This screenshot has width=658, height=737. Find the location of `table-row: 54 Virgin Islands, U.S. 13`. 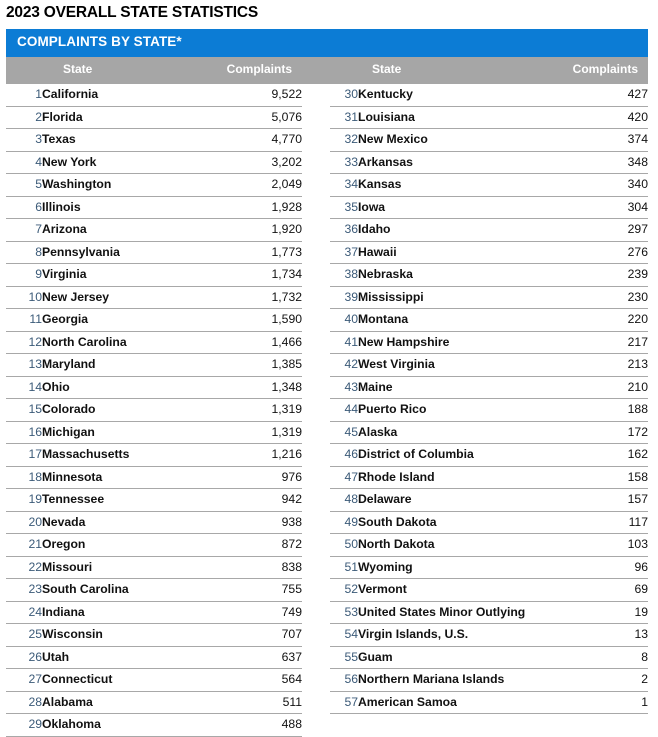

table-row: 54 Virgin Islands, U.S. 13 is located at coordinates (489, 635).